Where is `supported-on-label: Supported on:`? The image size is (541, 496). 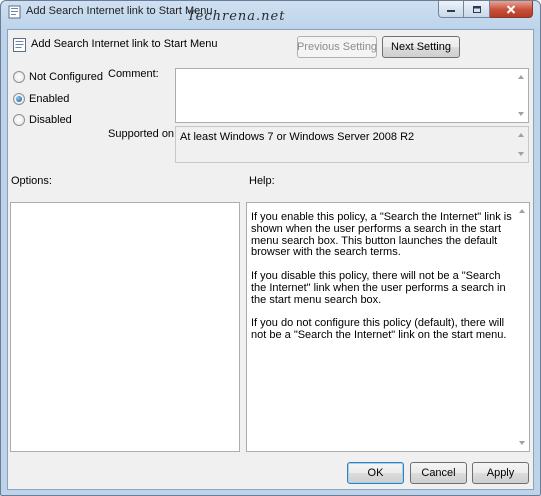 supported-on-label: Supported on: is located at coordinates (143, 134).